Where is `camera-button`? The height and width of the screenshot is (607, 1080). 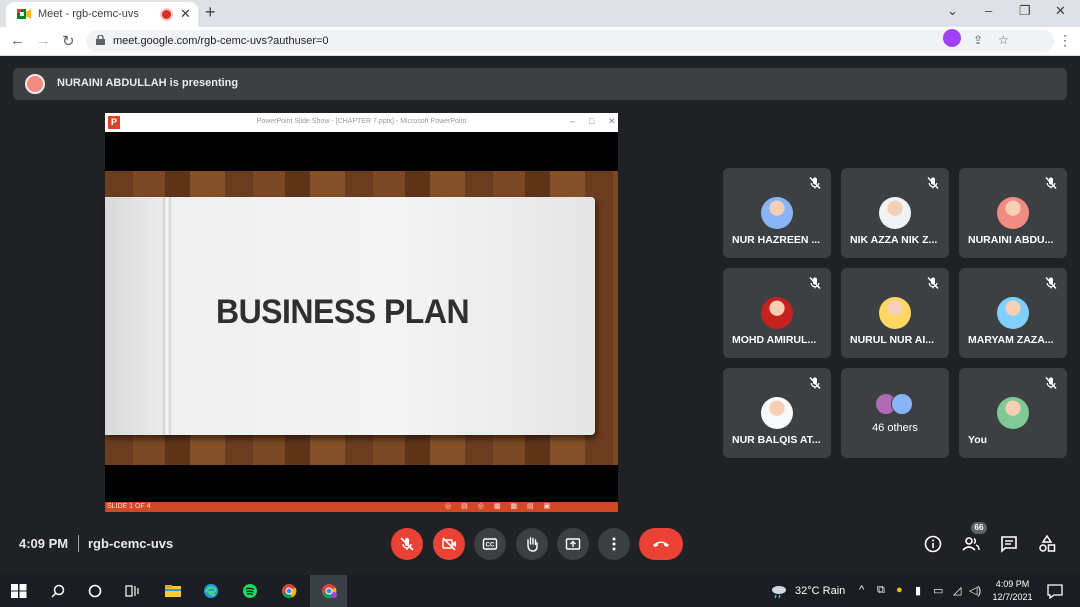 camera-button is located at coordinates (449, 544).